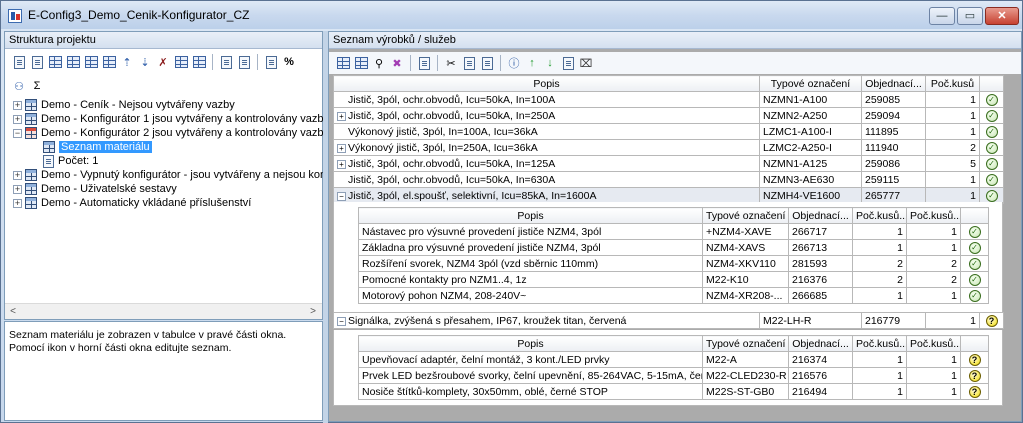  What do you see at coordinates (424, 63) in the screenshot?
I see `import-icon` at bounding box center [424, 63].